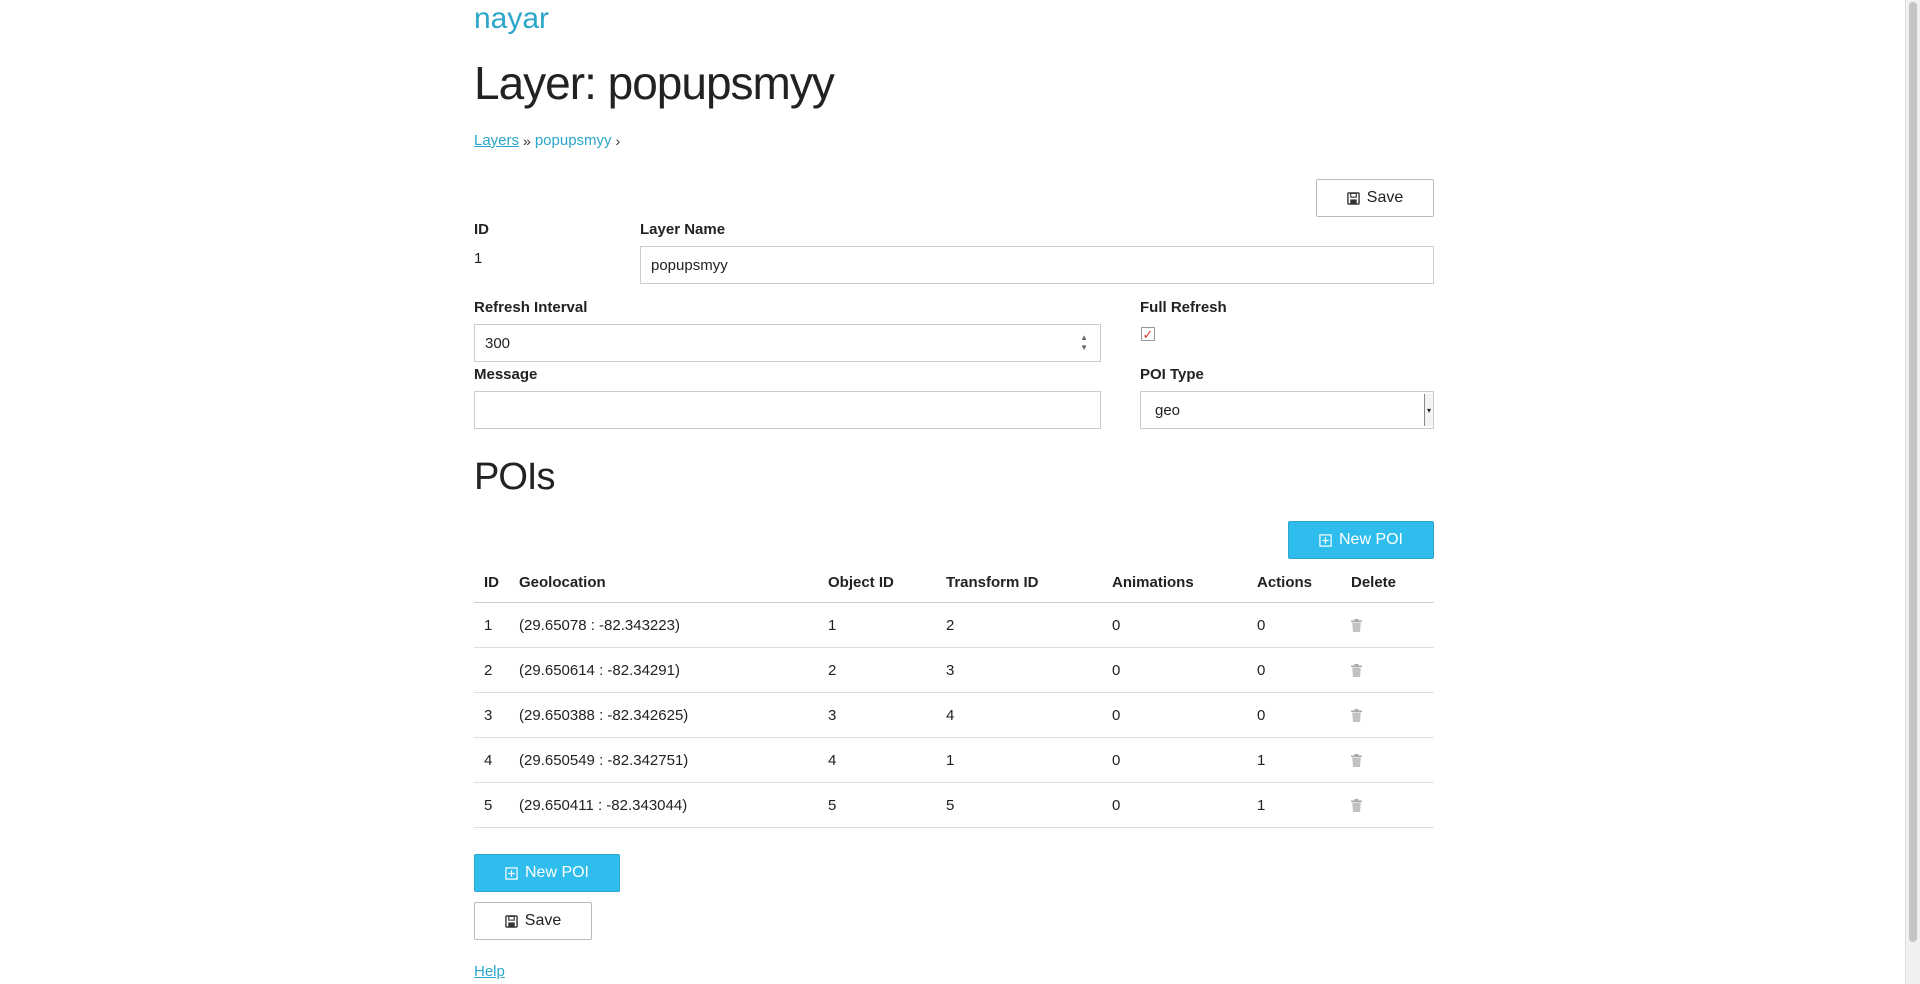  Describe the element at coordinates (673, 670) in the screenshot. I see `poi-geolocation-cell: (29.650614 : -82.34291)` at that location.